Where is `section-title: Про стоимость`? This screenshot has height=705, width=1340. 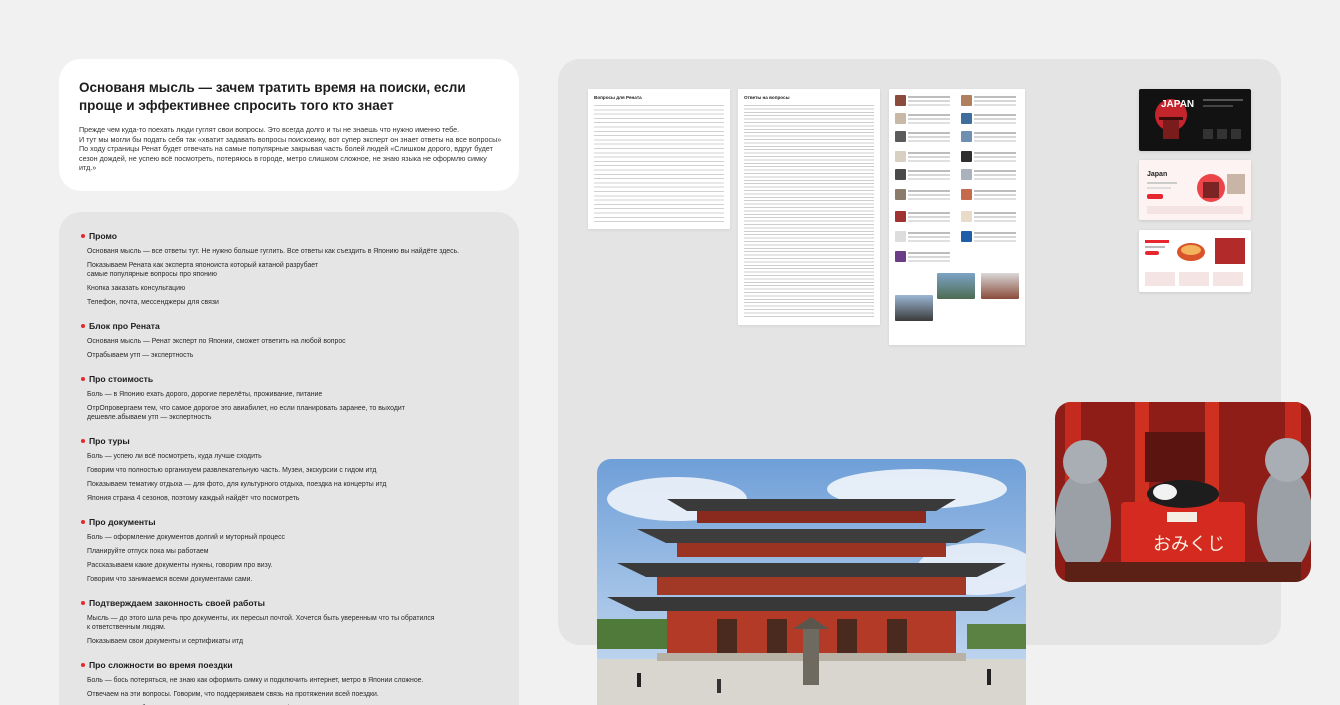 section-title: Про стоимость is located at coordinates (290, 379).